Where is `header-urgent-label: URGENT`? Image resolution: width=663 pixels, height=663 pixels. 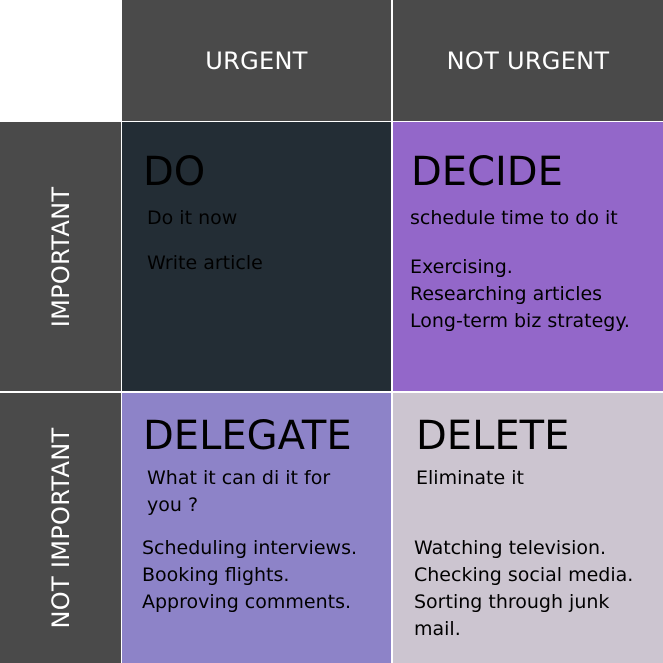 header-urgent-label: URGENT is located at coordinates (256, 60).